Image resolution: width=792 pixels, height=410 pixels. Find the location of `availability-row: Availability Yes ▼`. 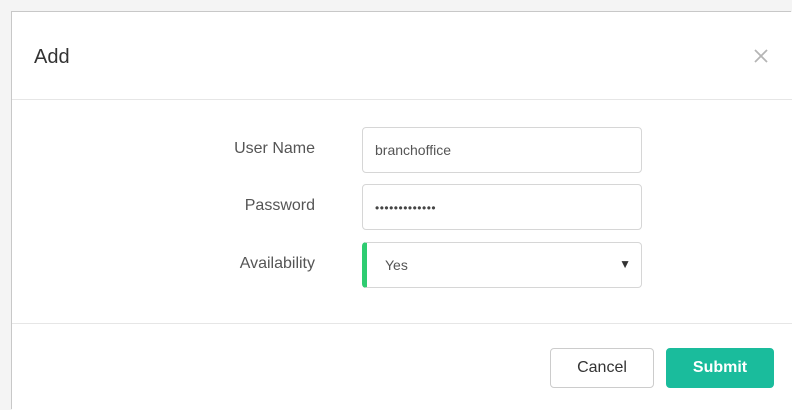

availability-row: Availability Yes ▼ is located at coordinates (402, 265).